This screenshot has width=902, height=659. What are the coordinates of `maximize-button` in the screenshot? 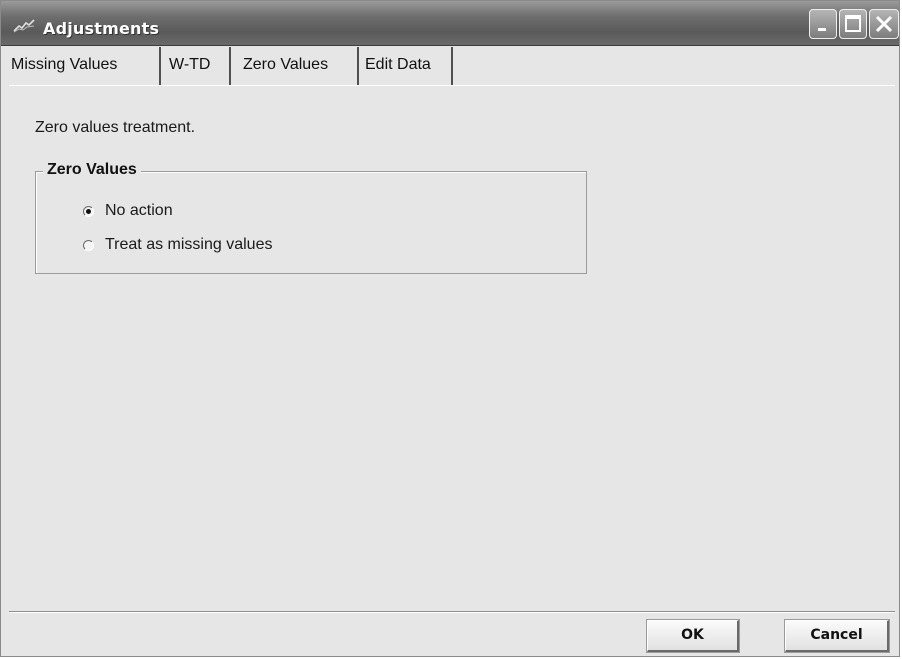 It's located at (853, 24).